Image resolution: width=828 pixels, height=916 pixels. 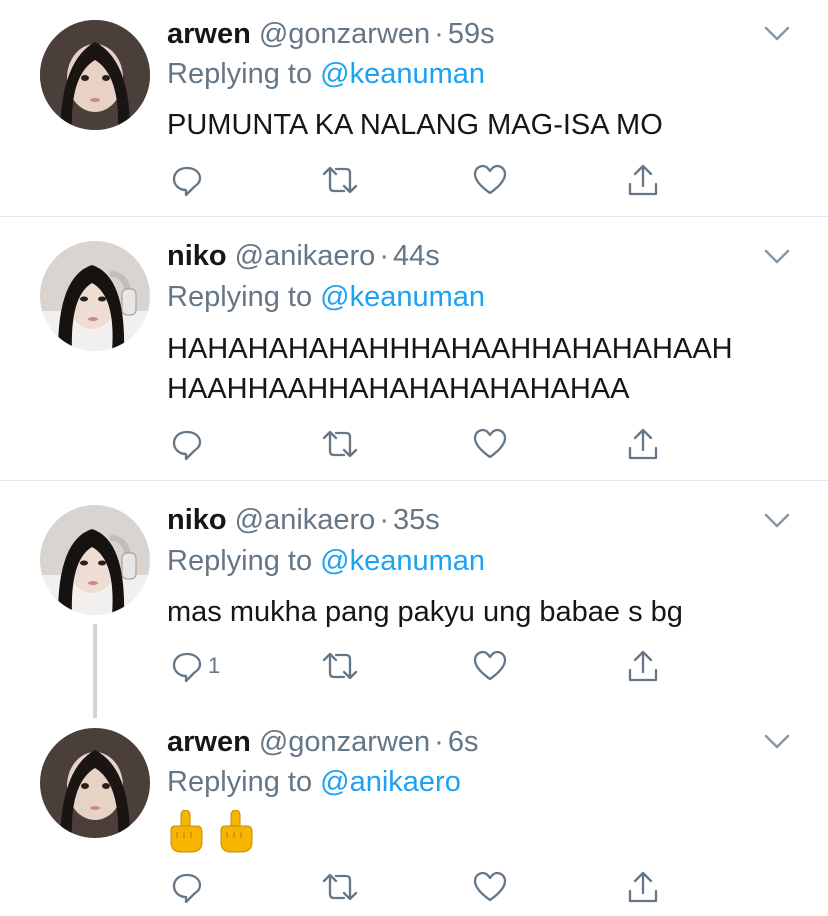 I want to click on timestamp: 59s, so click(x=471, y=34).